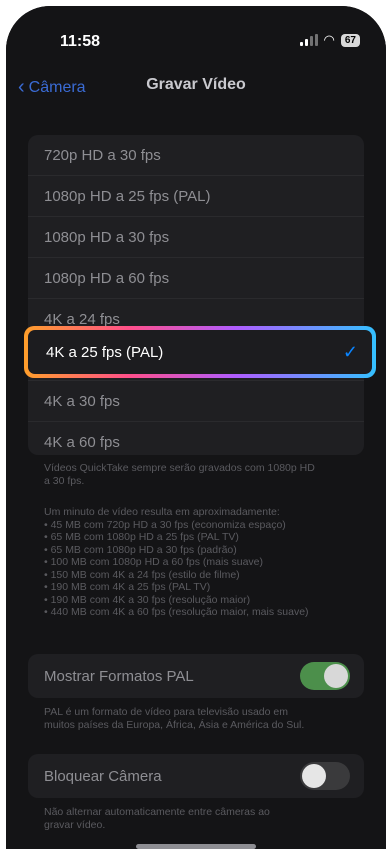 Image resolution: width=392 pixels, height=849 pixels. What do you see at coordinates (75, 824) in the screenshot?
I see `note-line: gravar vídeo.` at bounding box center [75, 824].